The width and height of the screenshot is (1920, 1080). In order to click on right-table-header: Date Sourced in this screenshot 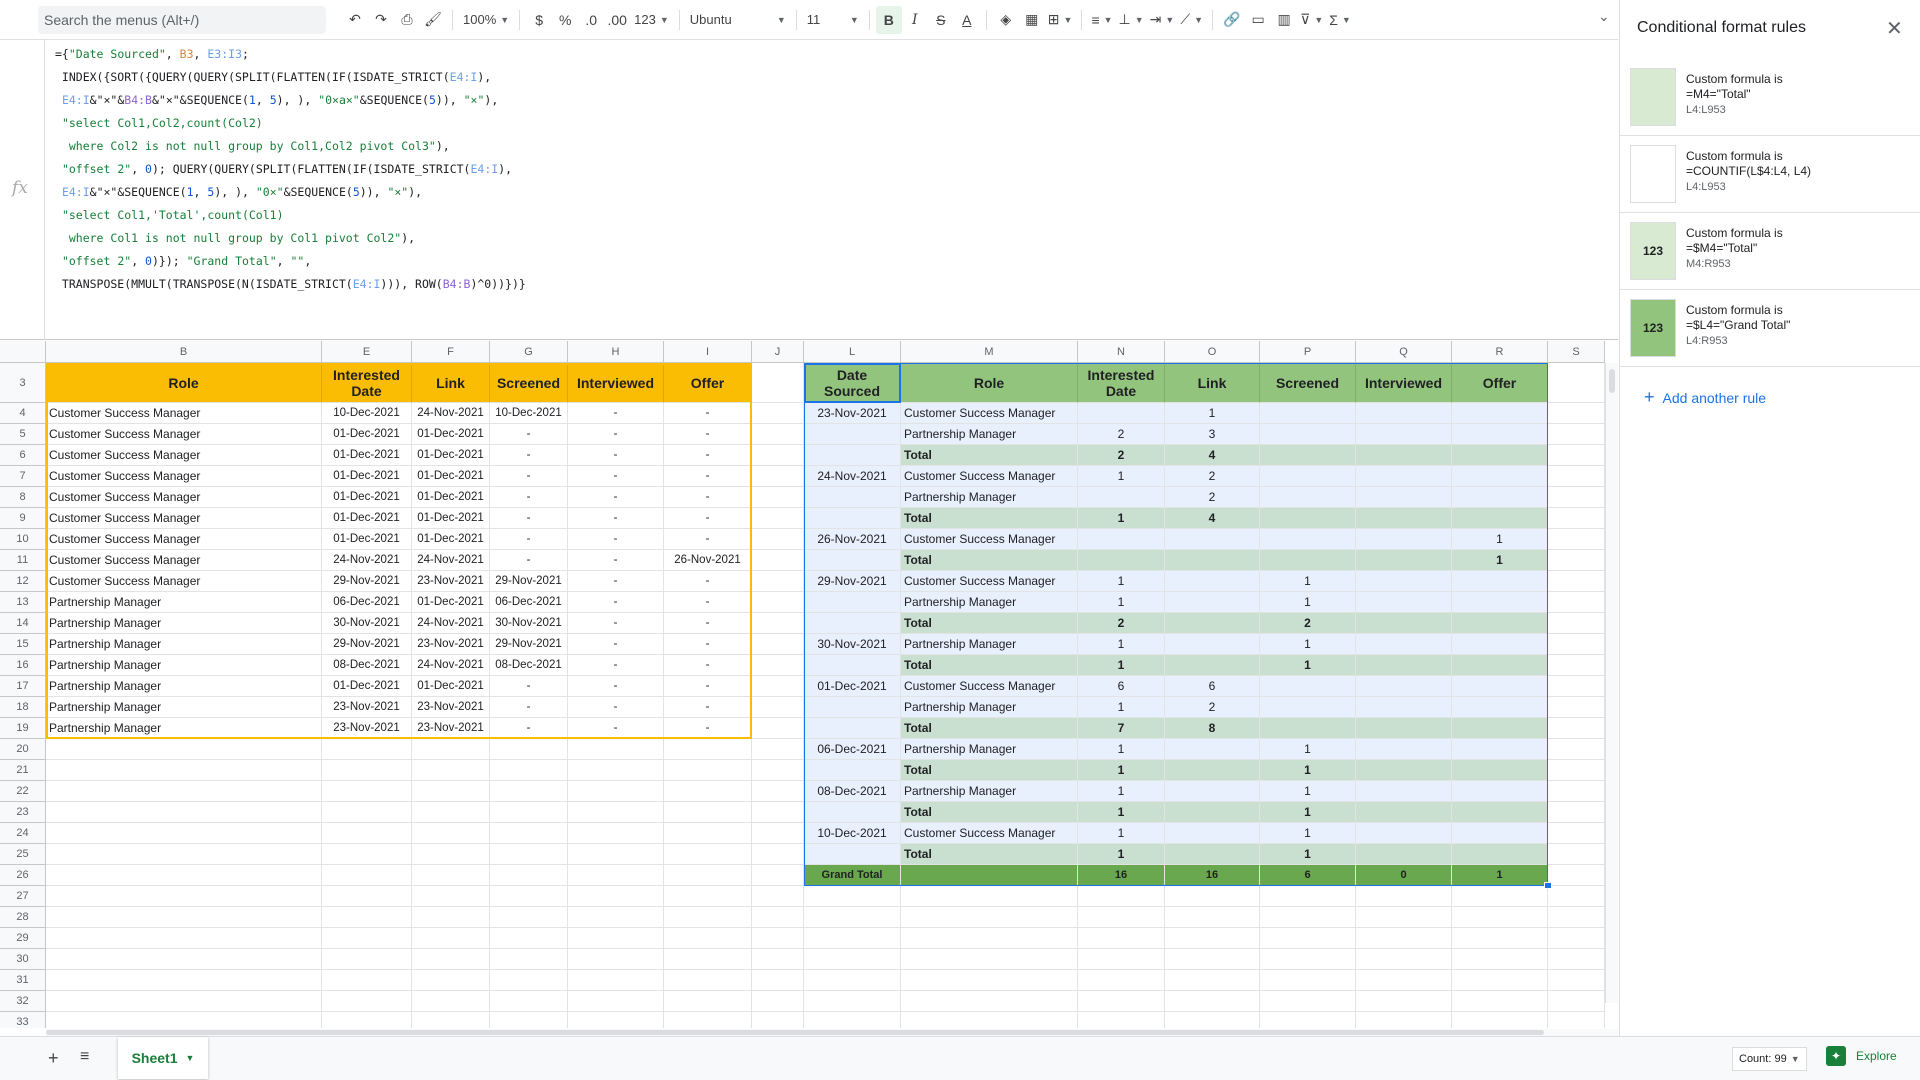, I will do `click(852, 383)`.